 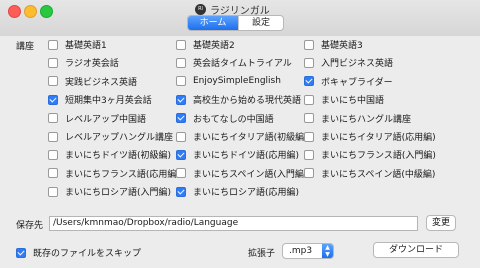 What do you see at coordinates (250, 138) in the screenshot?
I see `course-label: まいにちイタリア語(初級編)` at bounding box center [250, 138].